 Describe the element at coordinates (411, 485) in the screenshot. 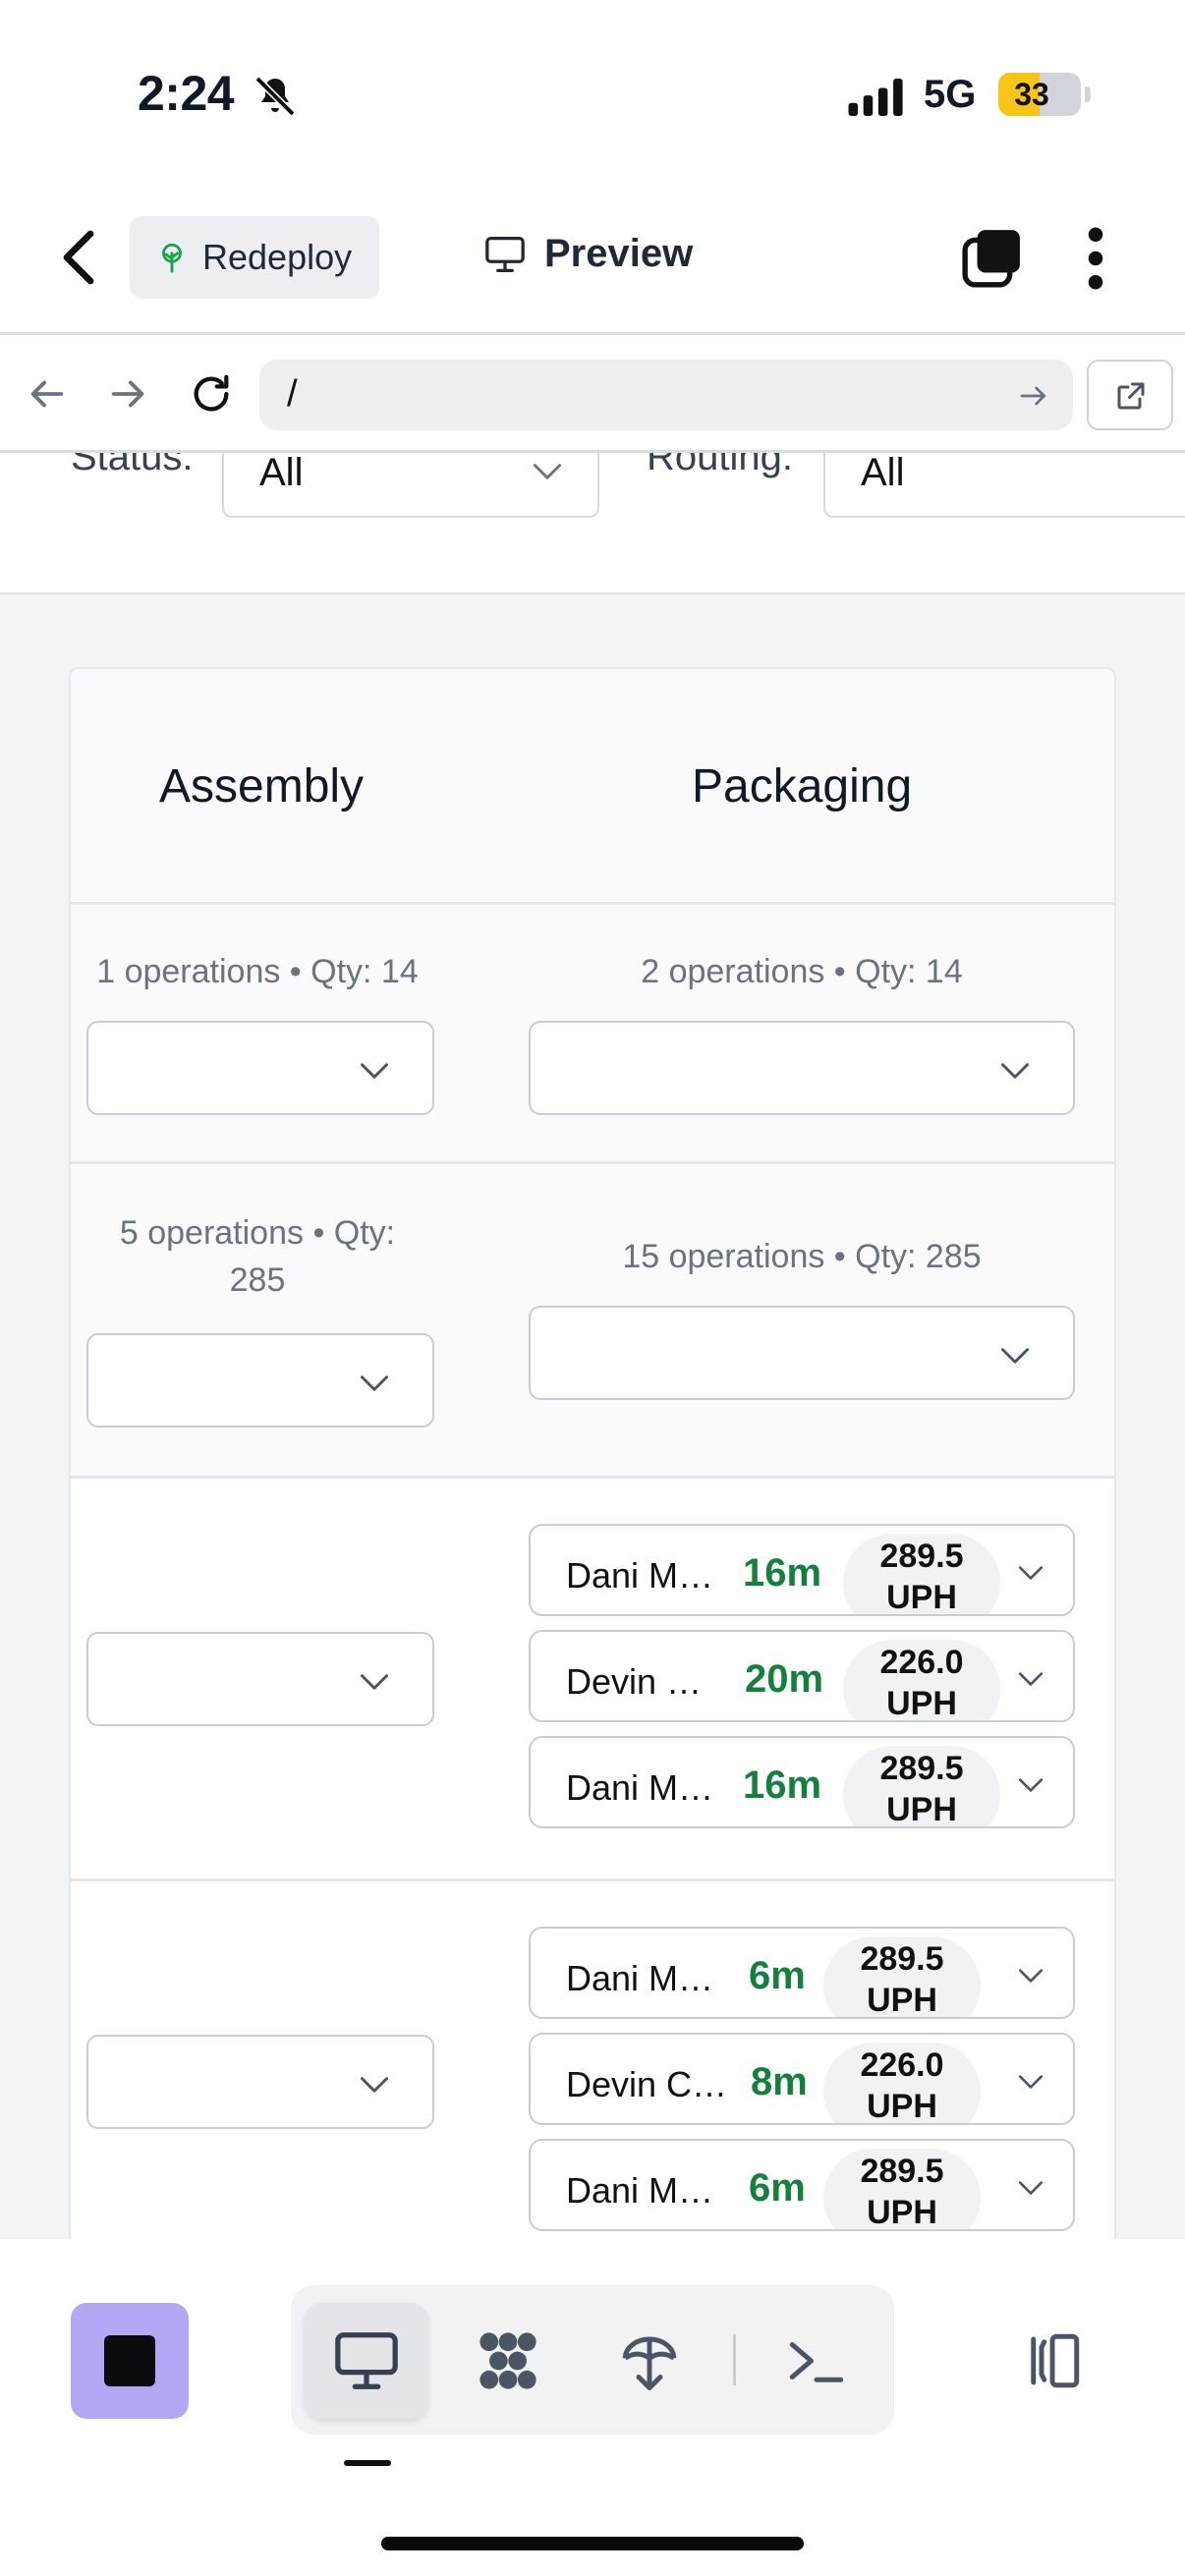

I see `status-filter-select: All` at that location.